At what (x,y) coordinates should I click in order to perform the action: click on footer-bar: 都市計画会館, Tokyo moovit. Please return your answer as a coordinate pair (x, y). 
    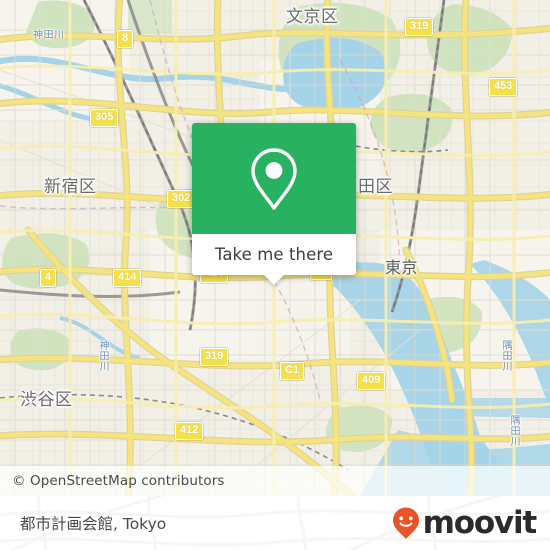
    Looking at the image, I should click on (275, 523).